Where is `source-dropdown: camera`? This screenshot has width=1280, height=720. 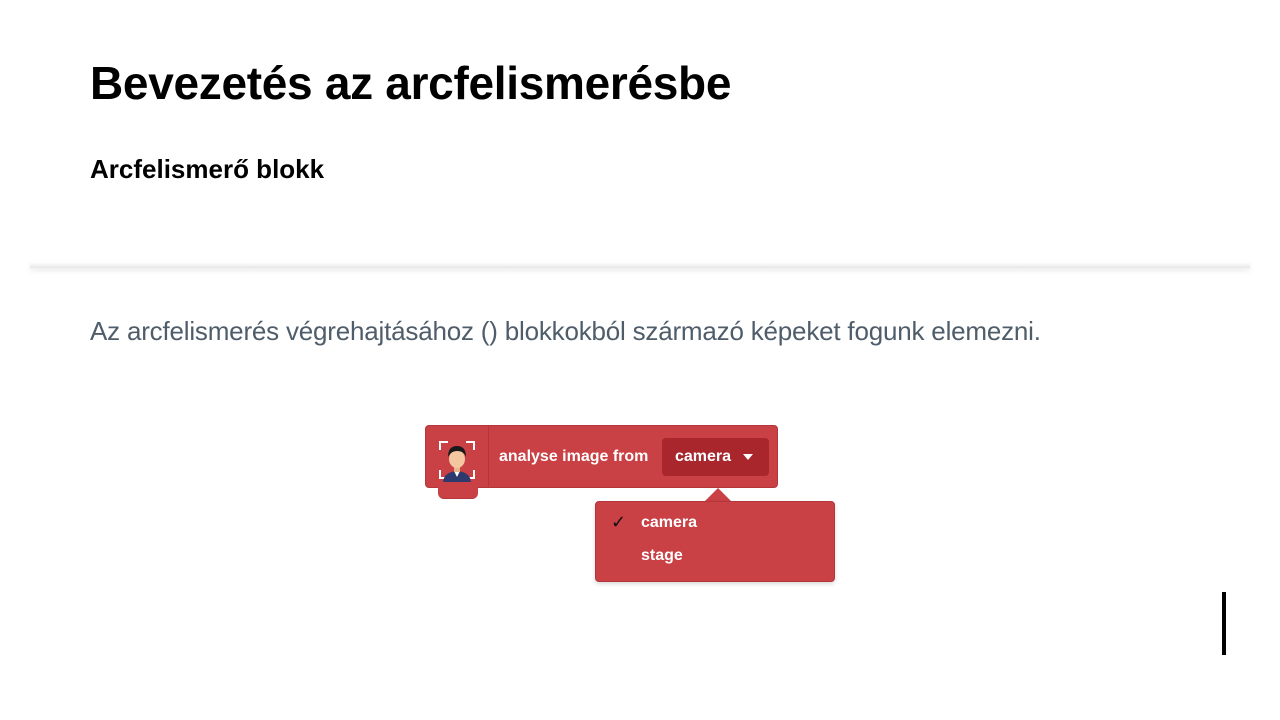 source-dropdown: camera is located at coordinates (715, 457).